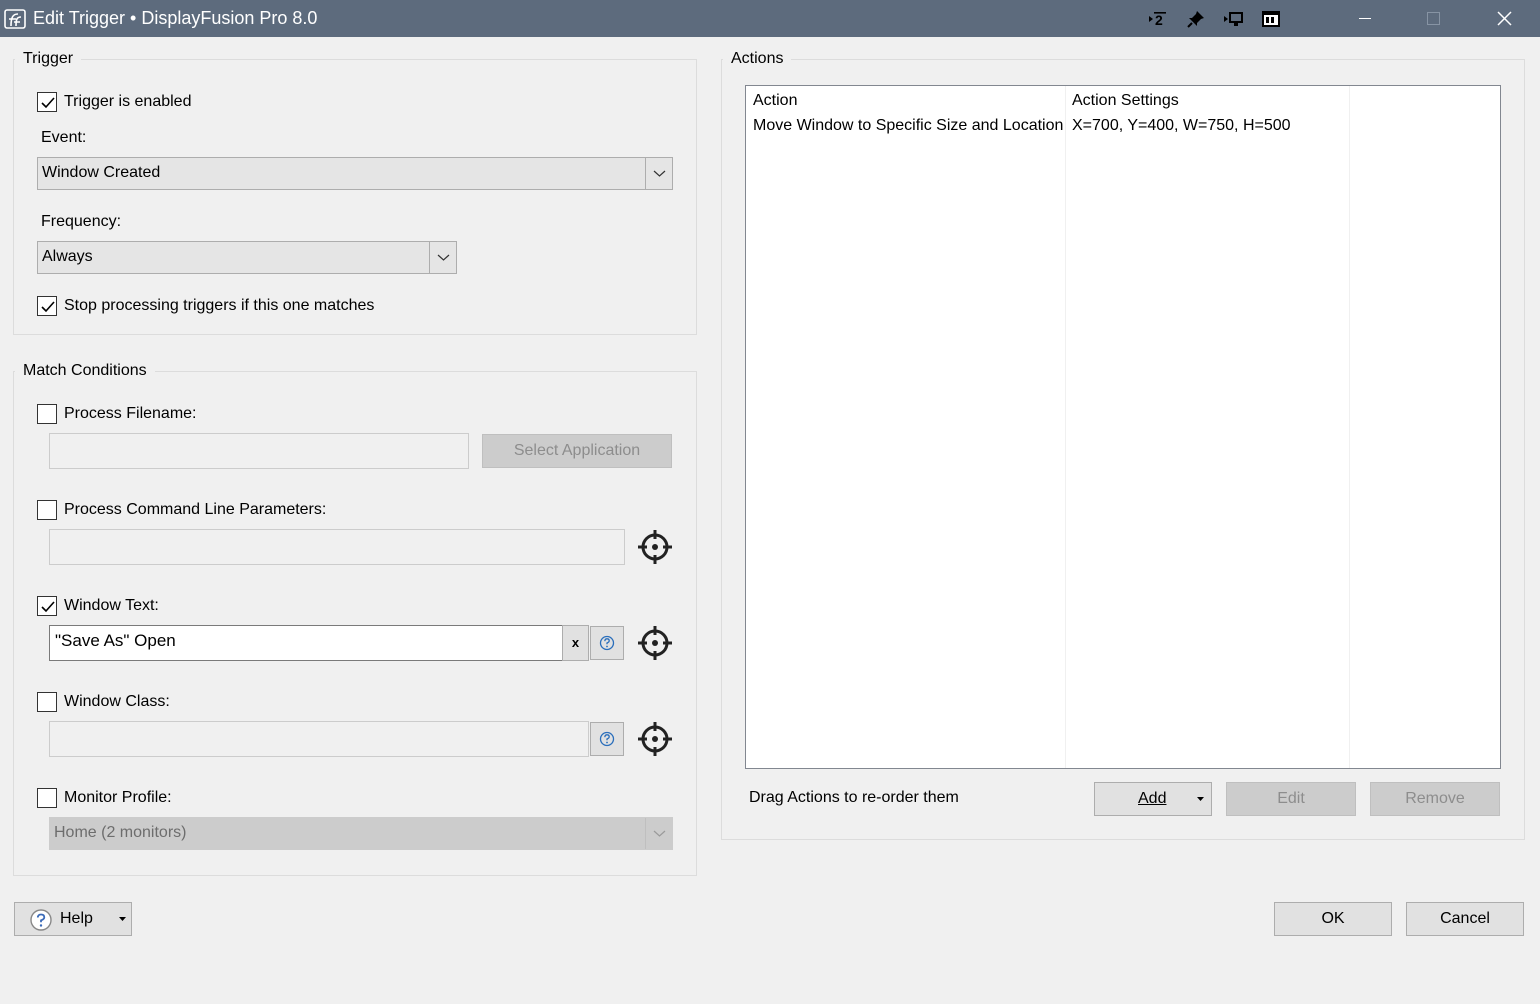  I want to click on window-title: Edit Trigger • DisplayFusion Pro 8.0, so click(175, 18).